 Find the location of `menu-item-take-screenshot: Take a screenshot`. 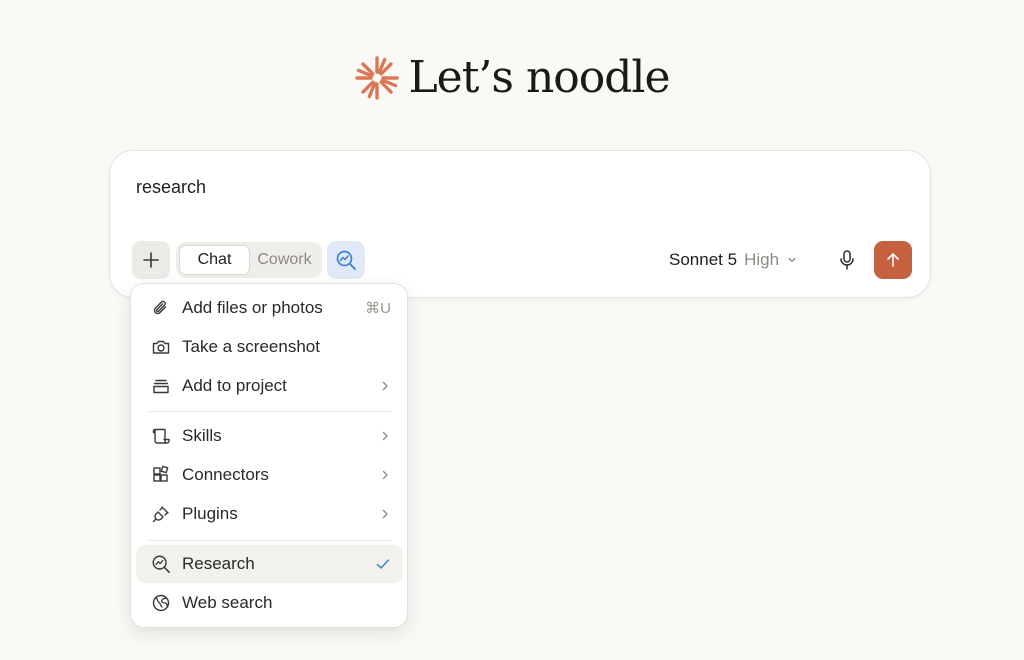

menu-item-take-screenshot: Take a screenshot is located at coordinates (269, 347).